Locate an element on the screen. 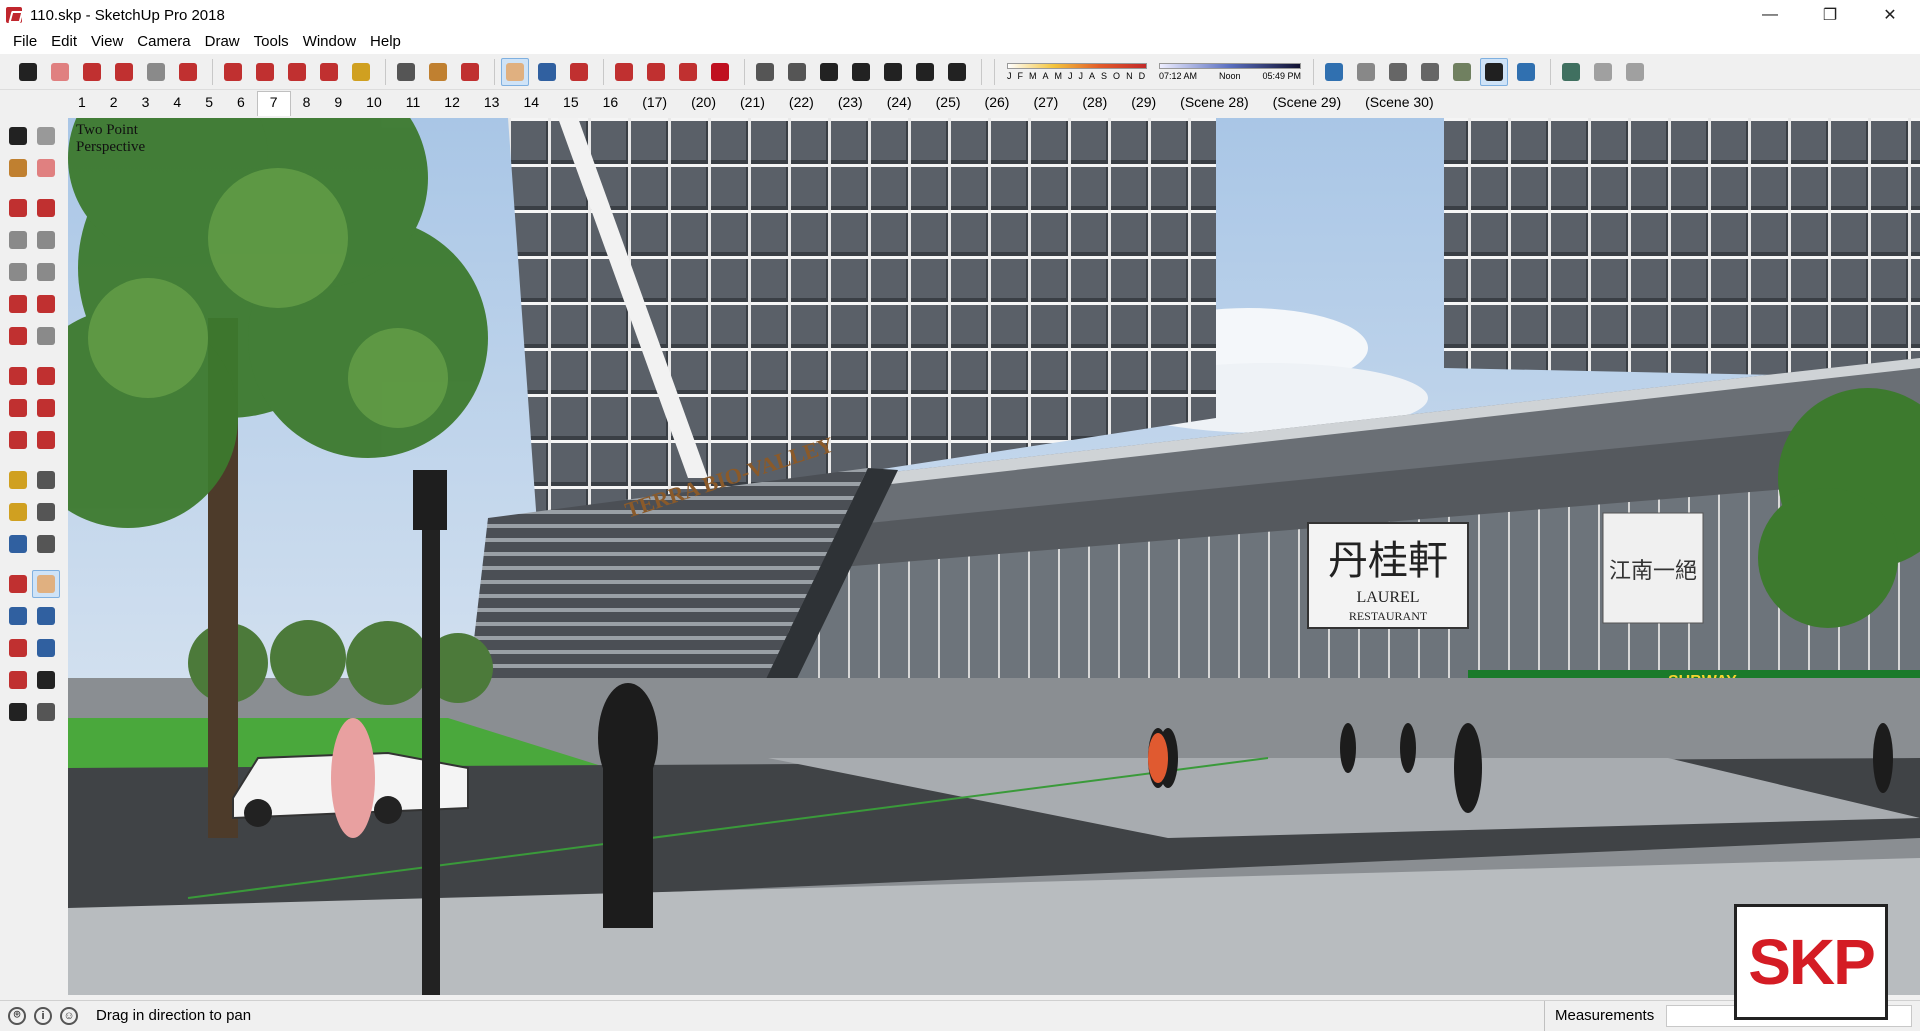 The width and height of the screenshot is (1920, 1031). iso-view-button is located at coordinates (765, 72).